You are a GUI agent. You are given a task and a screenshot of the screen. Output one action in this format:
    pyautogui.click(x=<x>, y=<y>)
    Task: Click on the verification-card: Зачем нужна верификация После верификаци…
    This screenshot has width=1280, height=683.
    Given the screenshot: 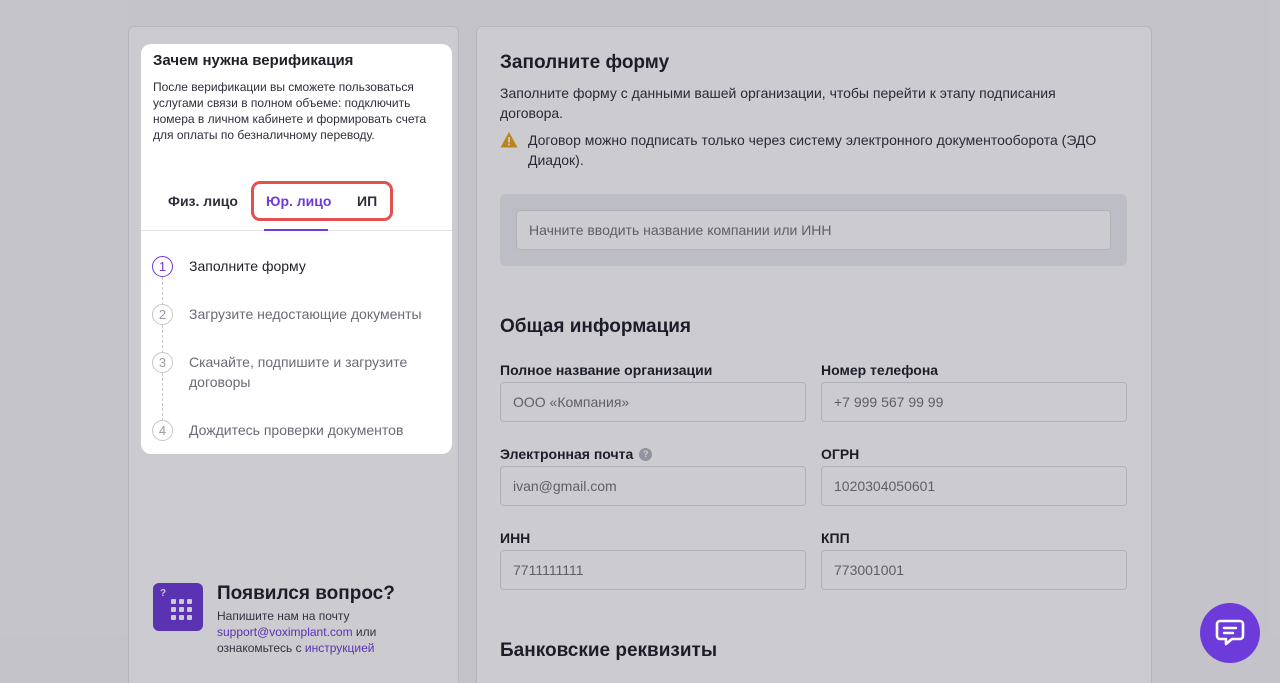 What is the action you would take?
    pyautogui.click(x=296, y=249)
    